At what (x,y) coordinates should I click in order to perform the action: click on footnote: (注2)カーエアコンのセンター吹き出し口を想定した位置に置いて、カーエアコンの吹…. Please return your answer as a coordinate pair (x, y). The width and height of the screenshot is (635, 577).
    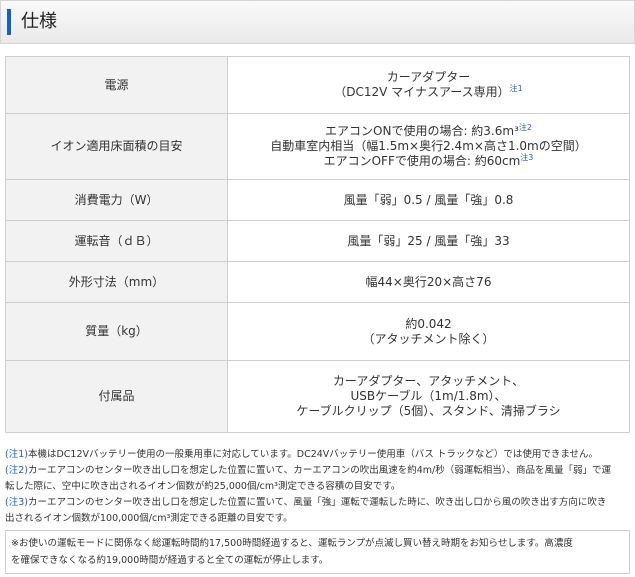
    Looking at the image, I should click on (317, 471).